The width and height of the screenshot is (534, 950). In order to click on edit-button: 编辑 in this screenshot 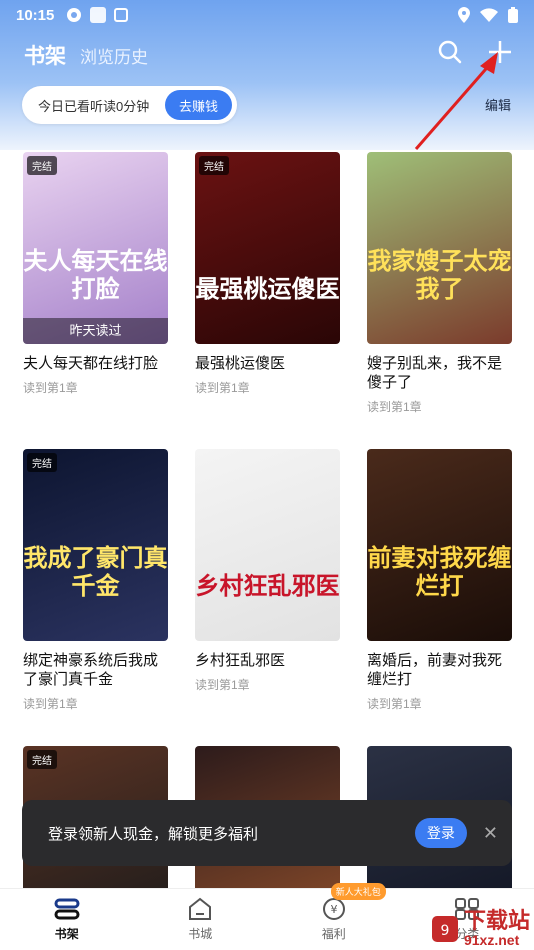, I will do `click(498, 104)`.